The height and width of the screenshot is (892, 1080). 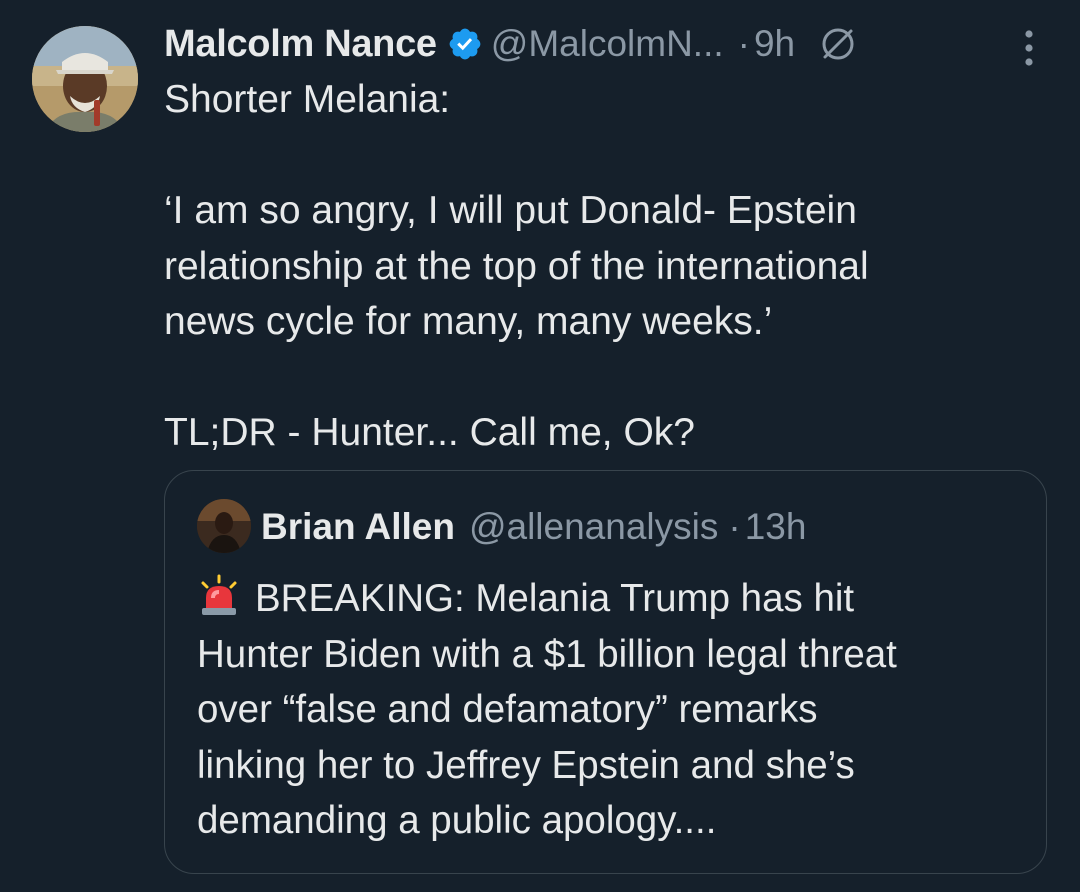 I want to click on author-display-name: Malcolm Nance, so click(x=300, y=44).